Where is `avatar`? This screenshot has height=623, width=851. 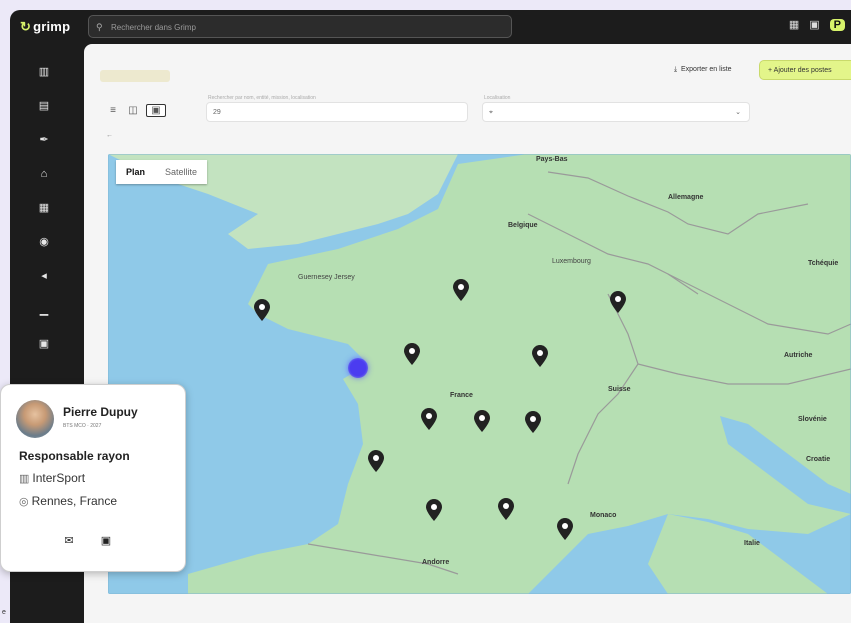 avatar is located at coordinates (35, 419).